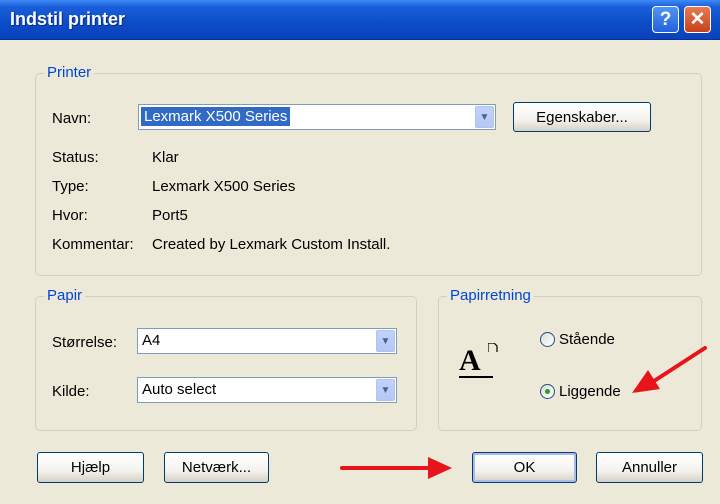 The height and width of the screenshot is (504, 720). I want to click on printer-name-value: Lexmark X500 Series, so click(216, 116).